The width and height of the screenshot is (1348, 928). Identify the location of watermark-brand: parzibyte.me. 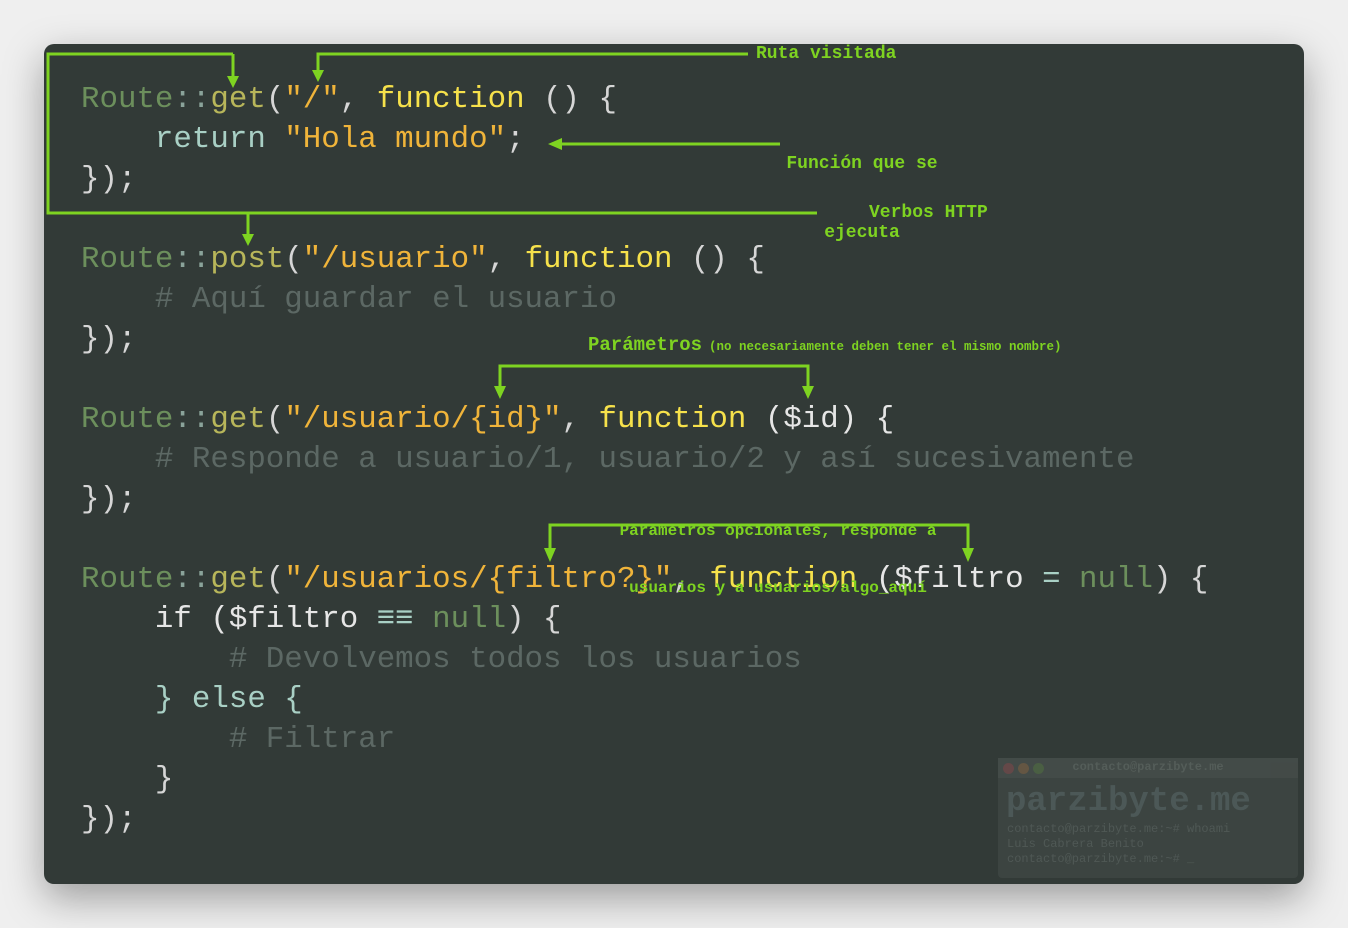
(1128, 802).